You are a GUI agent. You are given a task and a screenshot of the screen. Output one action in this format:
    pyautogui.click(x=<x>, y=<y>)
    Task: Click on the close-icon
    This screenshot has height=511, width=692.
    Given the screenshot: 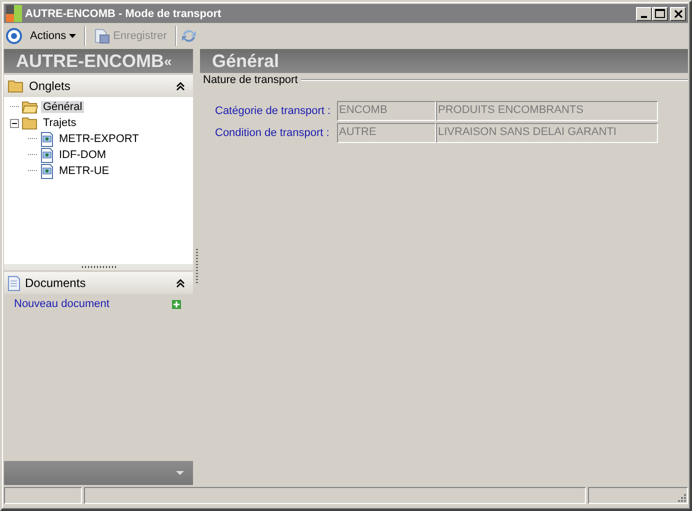 What is the action you would take?
    pyautogui.click(x=678, y=14)
    